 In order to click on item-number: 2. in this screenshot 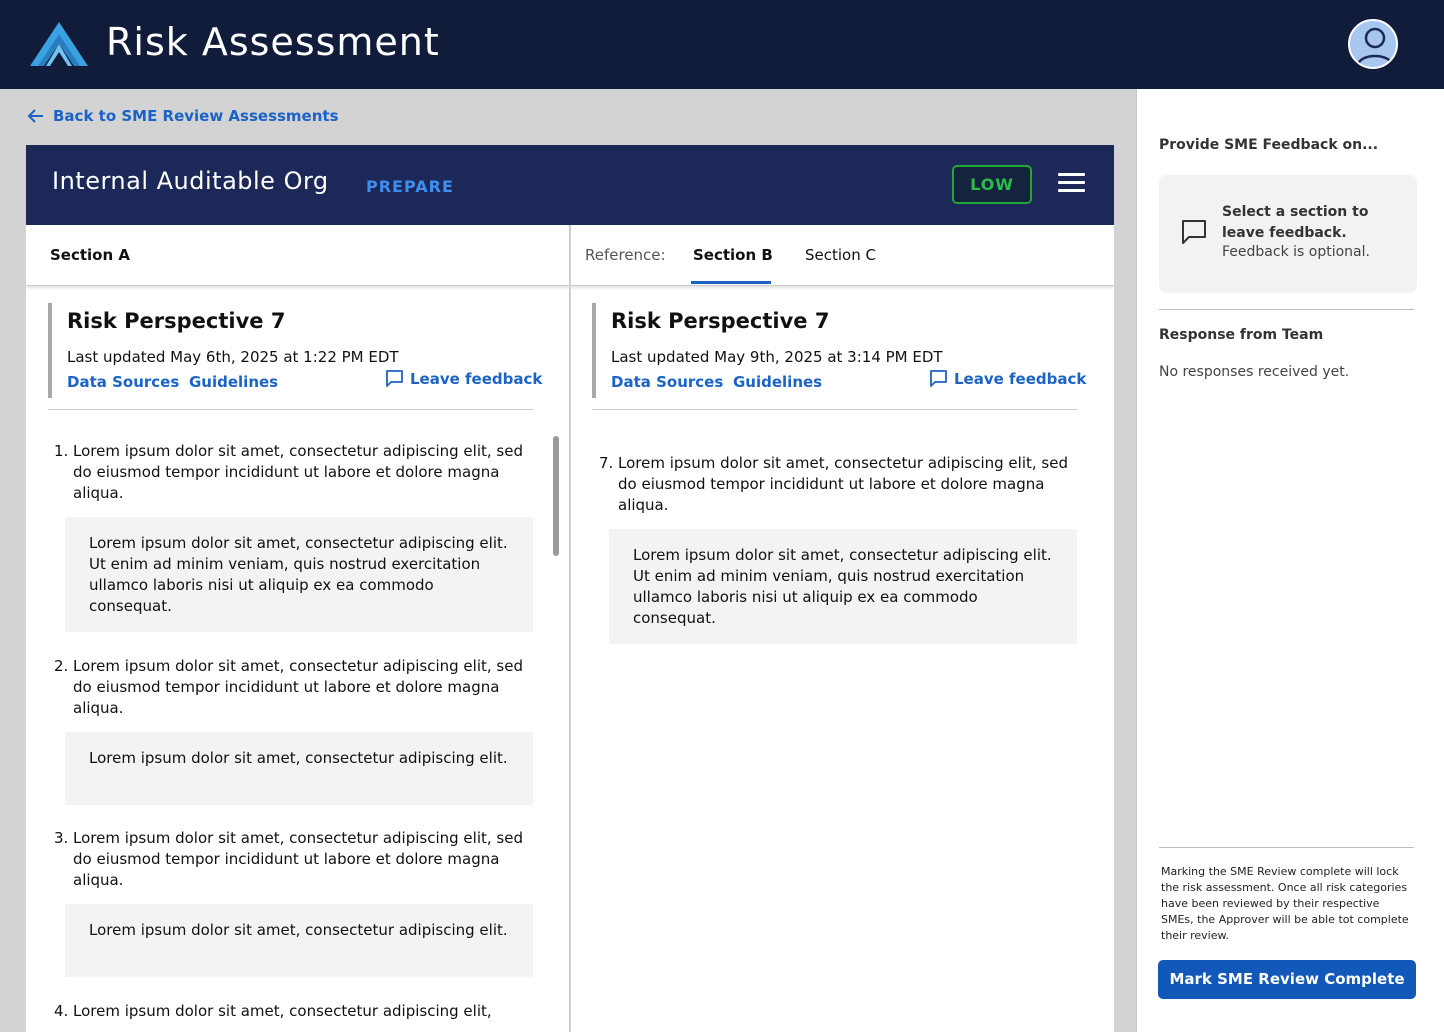, I will do `click(61, 666)`.